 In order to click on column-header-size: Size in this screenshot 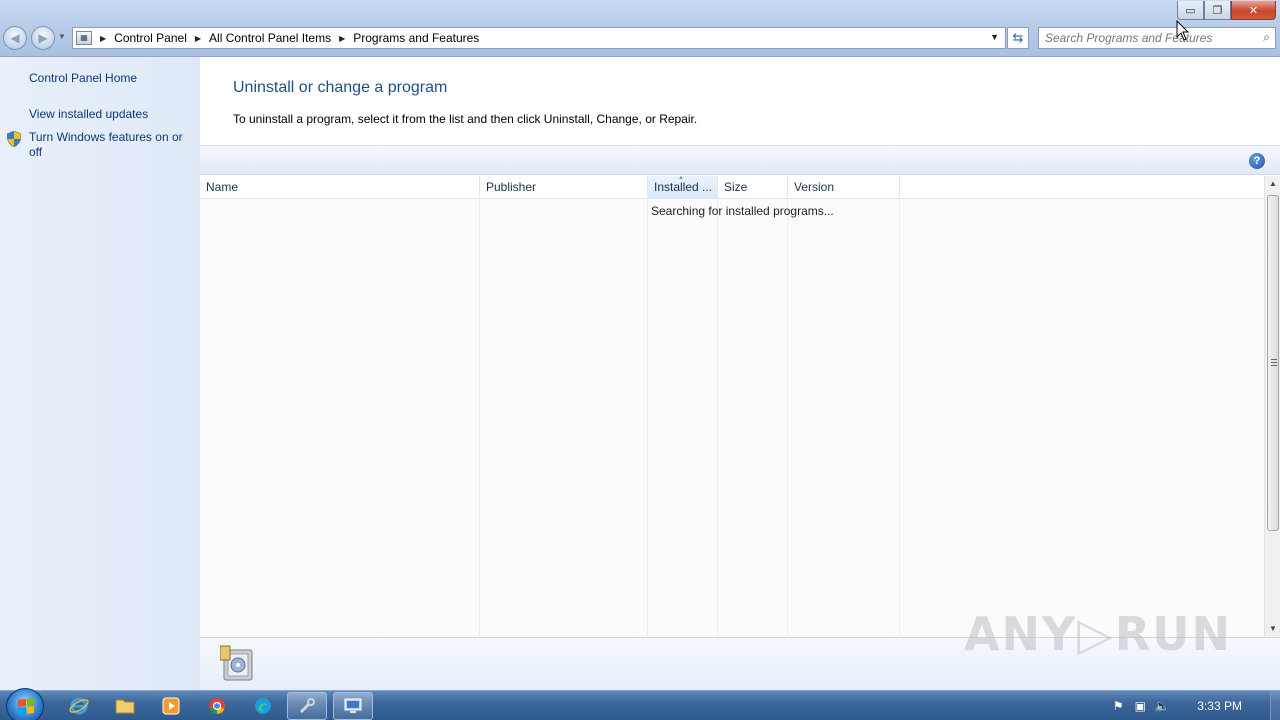, I will do `click(753, 187)`.